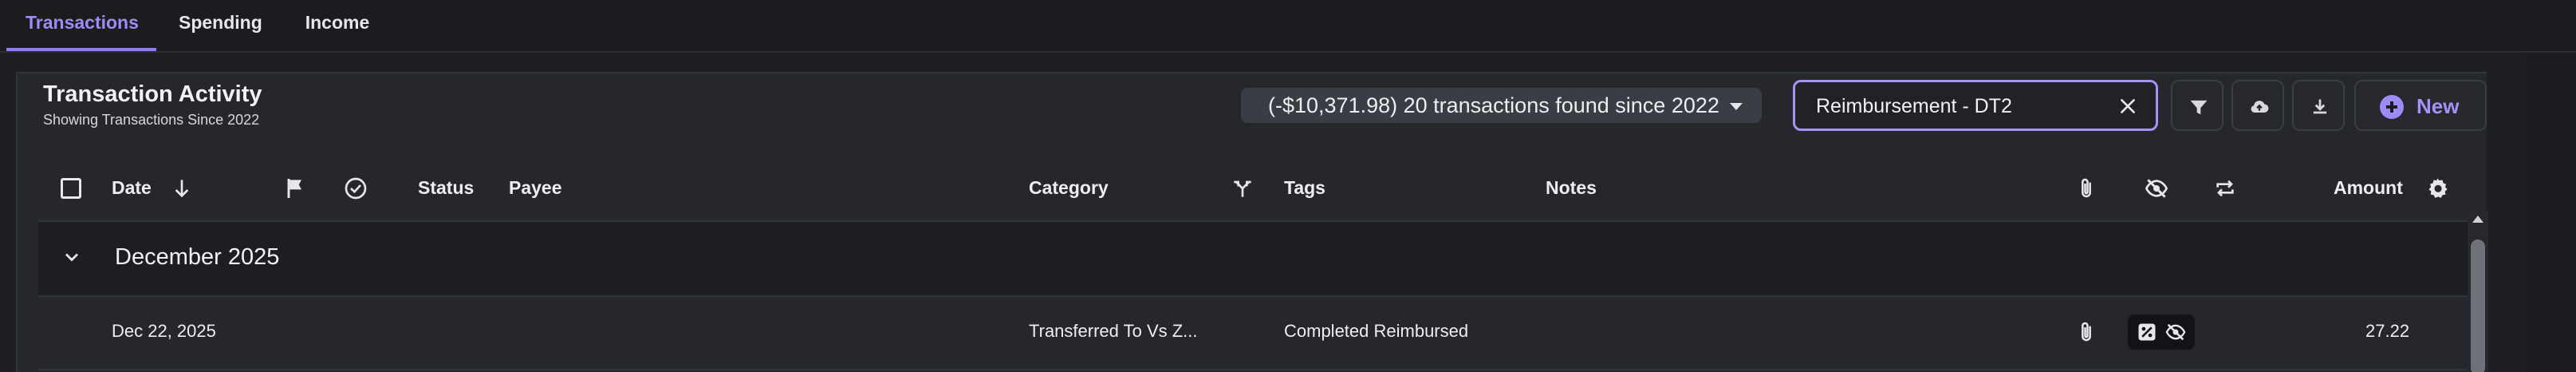 Image resolution: width=2576 pixels, height=372 pixels. What do you see at coordinates (1571, 188) in the screenshot?
I see `header-notes: Notes` at bounding box center [1571, 188].